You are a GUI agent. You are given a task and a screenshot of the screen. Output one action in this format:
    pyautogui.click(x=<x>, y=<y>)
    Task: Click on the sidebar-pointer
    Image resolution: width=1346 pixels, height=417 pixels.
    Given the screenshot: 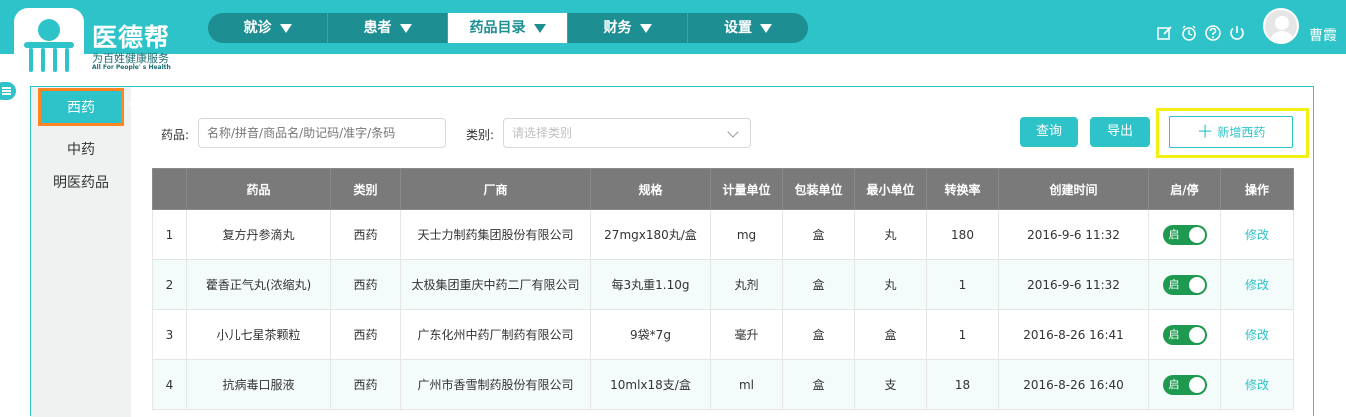 What is the action you would take?
    pyautogui.click(x=132, y=104)
    